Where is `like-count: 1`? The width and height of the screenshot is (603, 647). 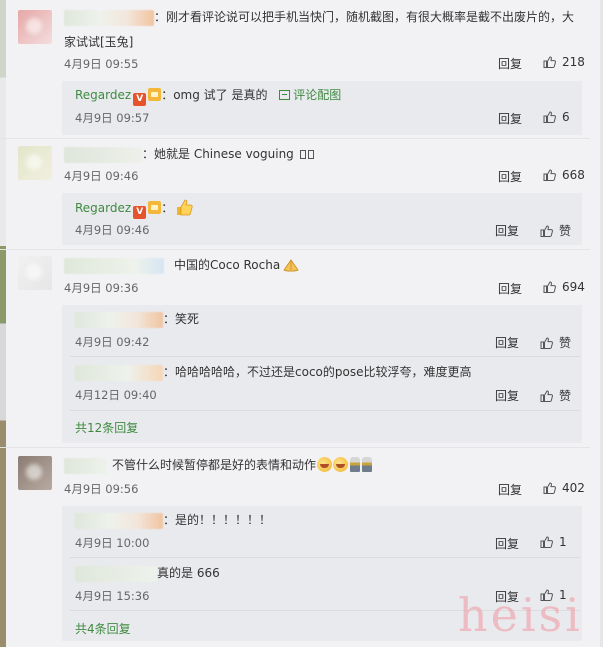
like-count: 1 is located at coordinates (563, 542).